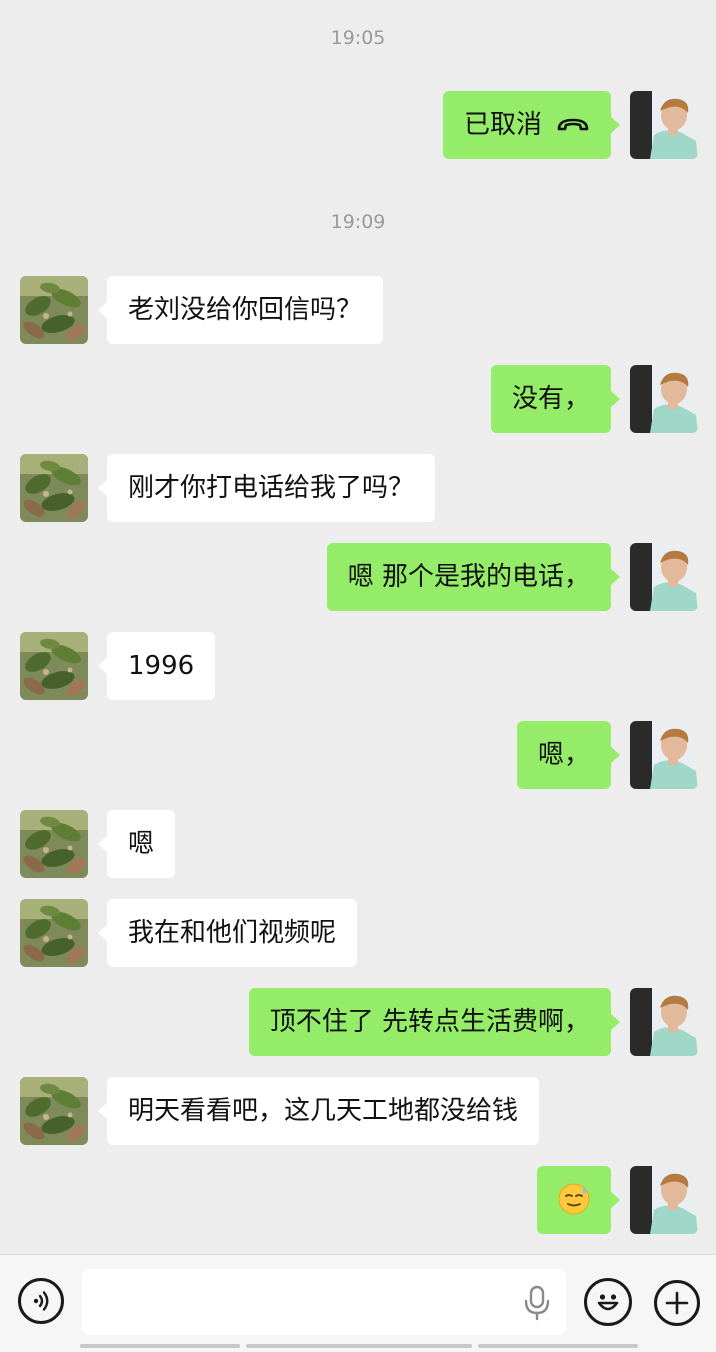  I want to click on message-row: 1996, so click(358, 666).